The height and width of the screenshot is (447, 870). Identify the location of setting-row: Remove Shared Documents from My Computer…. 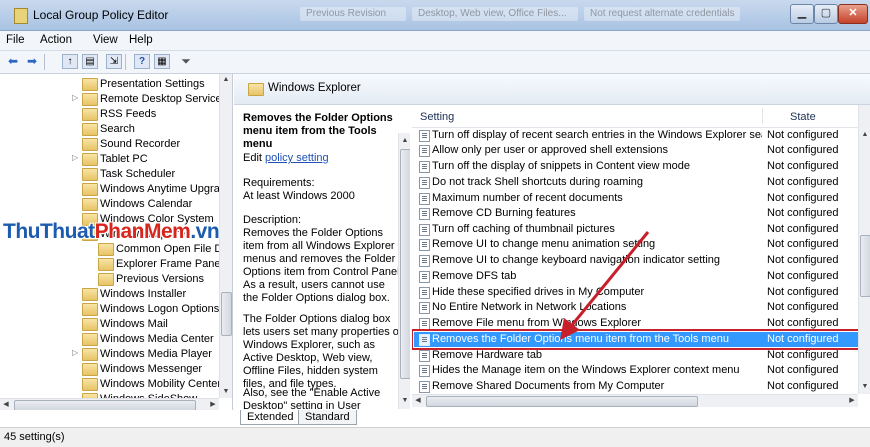
(637, 386).